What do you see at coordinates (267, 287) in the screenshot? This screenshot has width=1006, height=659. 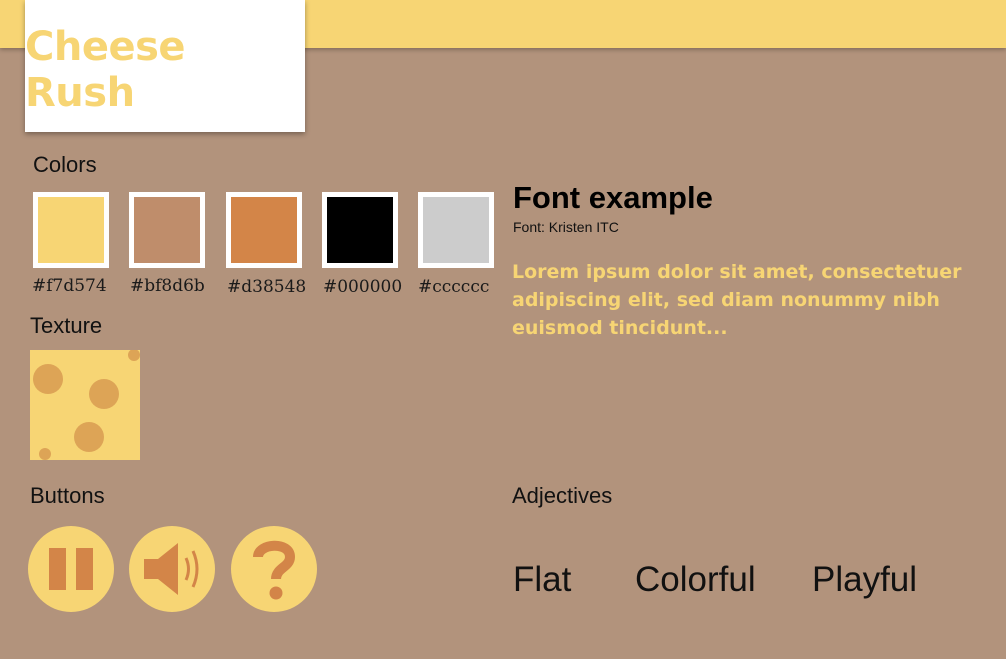 I see `swatch-hex-label: #d38548` at bounding box center [267, 287].